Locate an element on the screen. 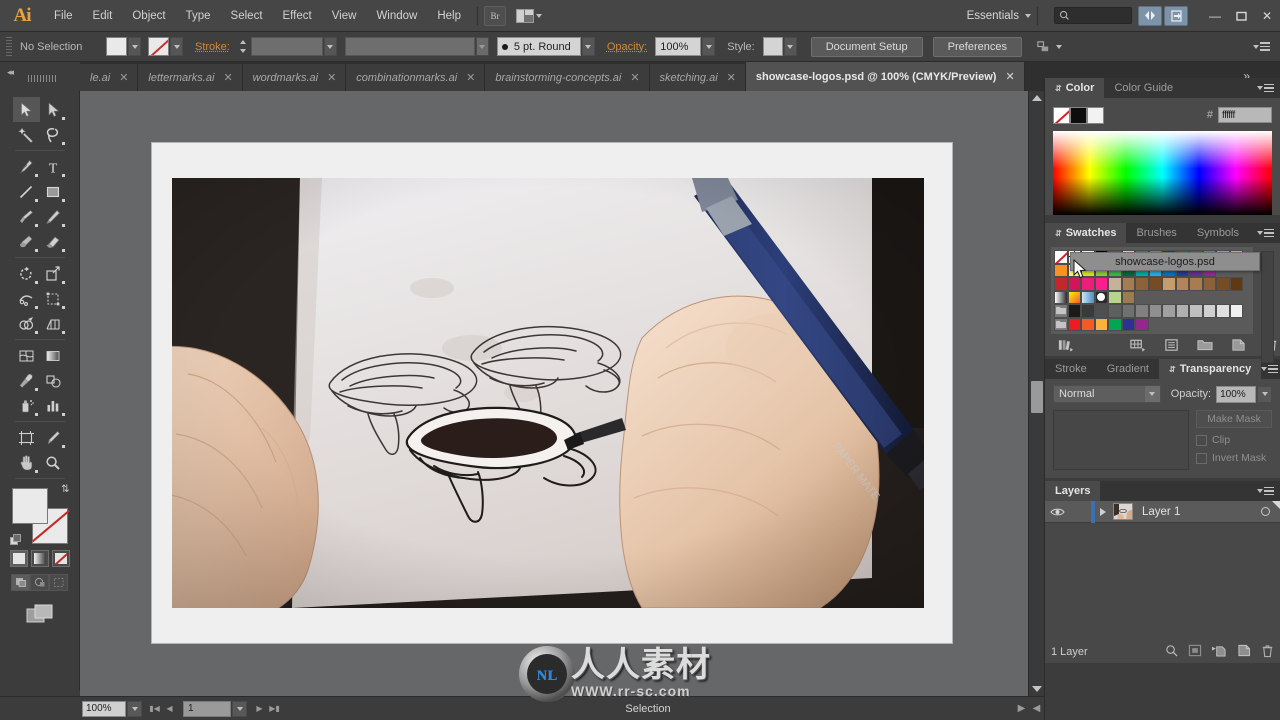  invert-mask-row: Invert Mask is located at coordinates (1234, 458).